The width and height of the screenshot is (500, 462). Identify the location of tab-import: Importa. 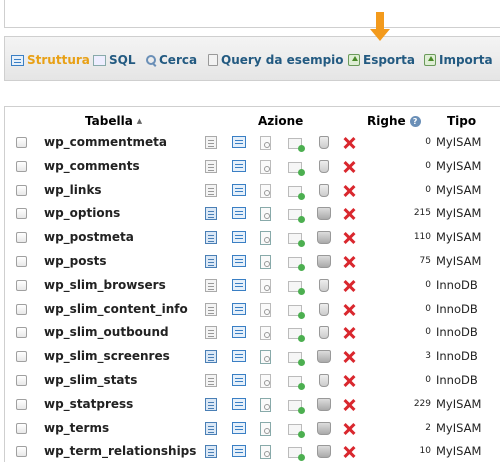
(458, 60).